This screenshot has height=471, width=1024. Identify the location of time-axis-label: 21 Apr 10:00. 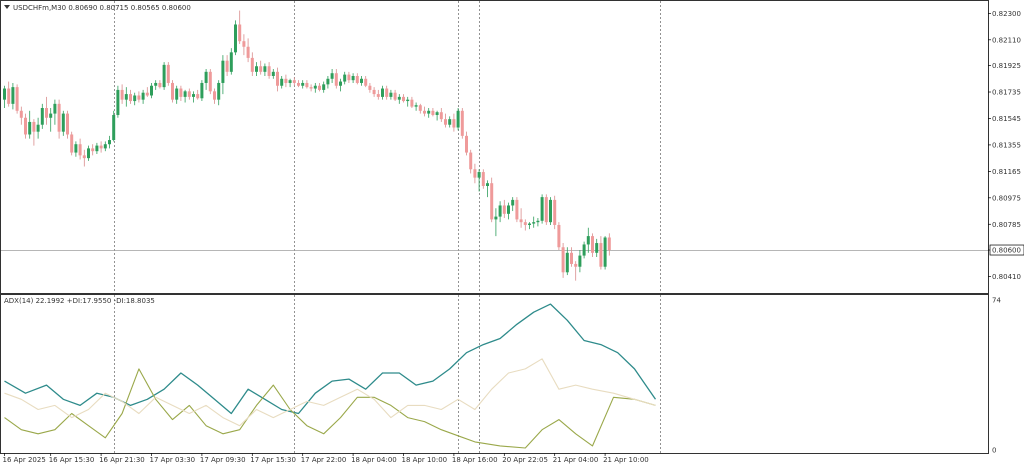
(626, 460).